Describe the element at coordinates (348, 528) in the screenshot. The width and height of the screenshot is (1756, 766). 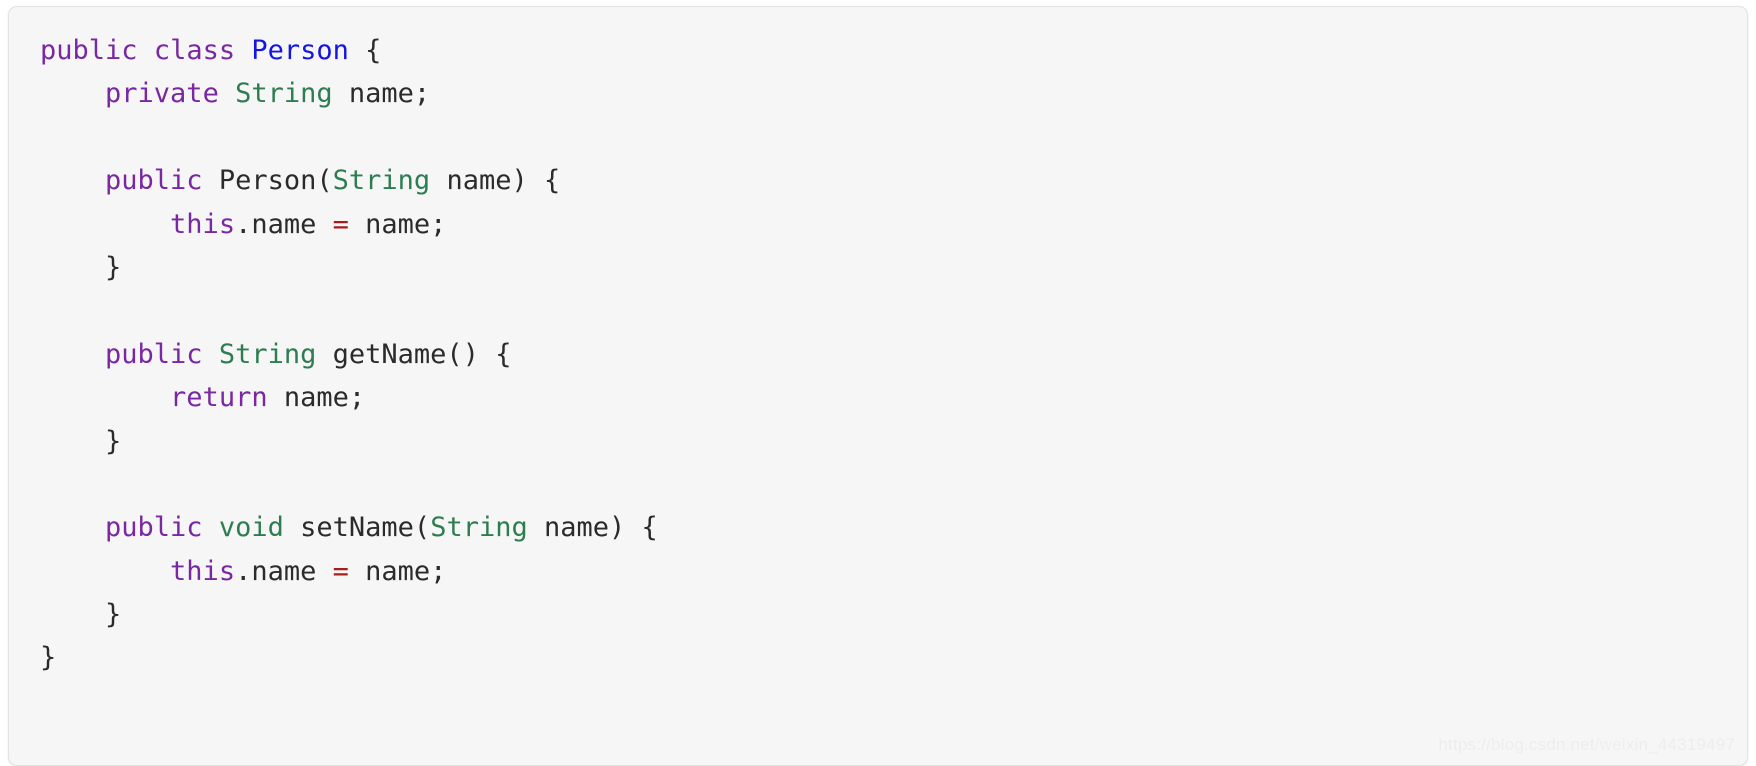
I see `code-token-plain: setName` at that location.